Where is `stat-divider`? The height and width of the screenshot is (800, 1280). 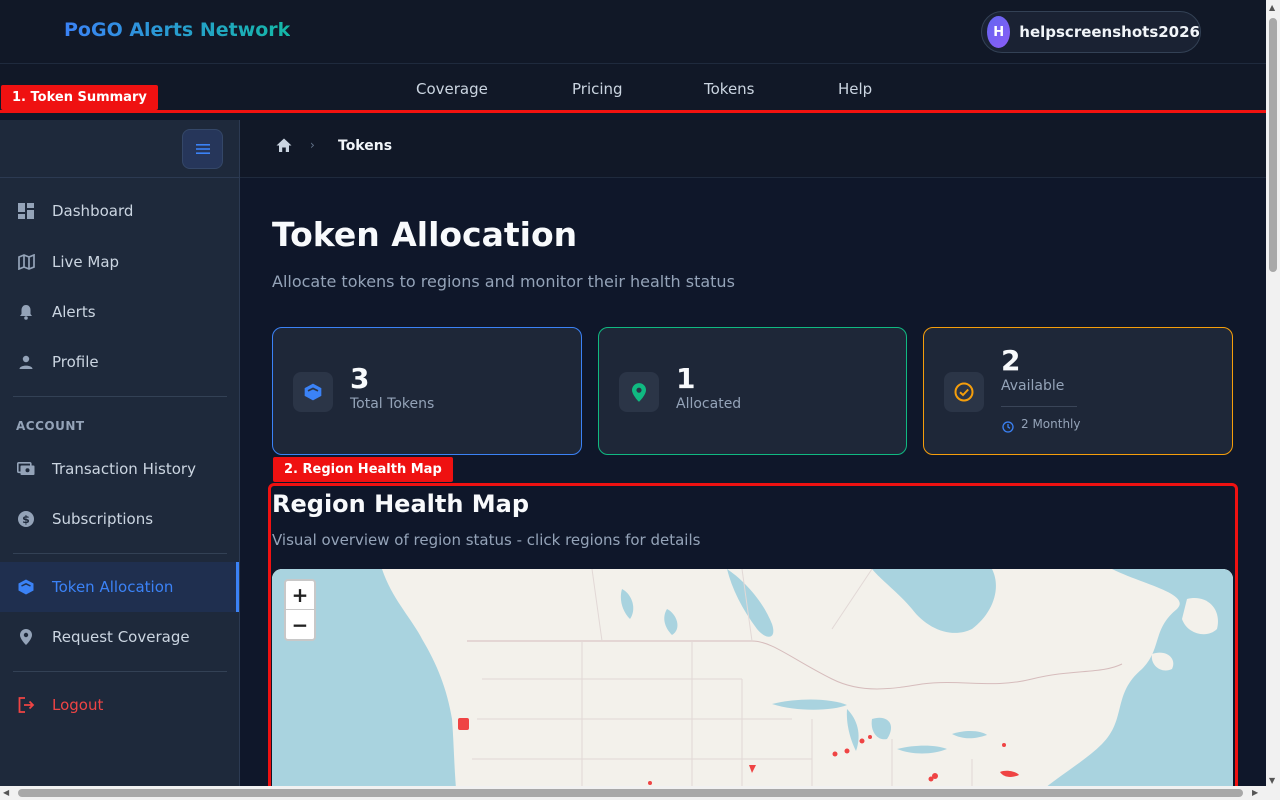
stat-divider is located at coordinates (1039, 406).